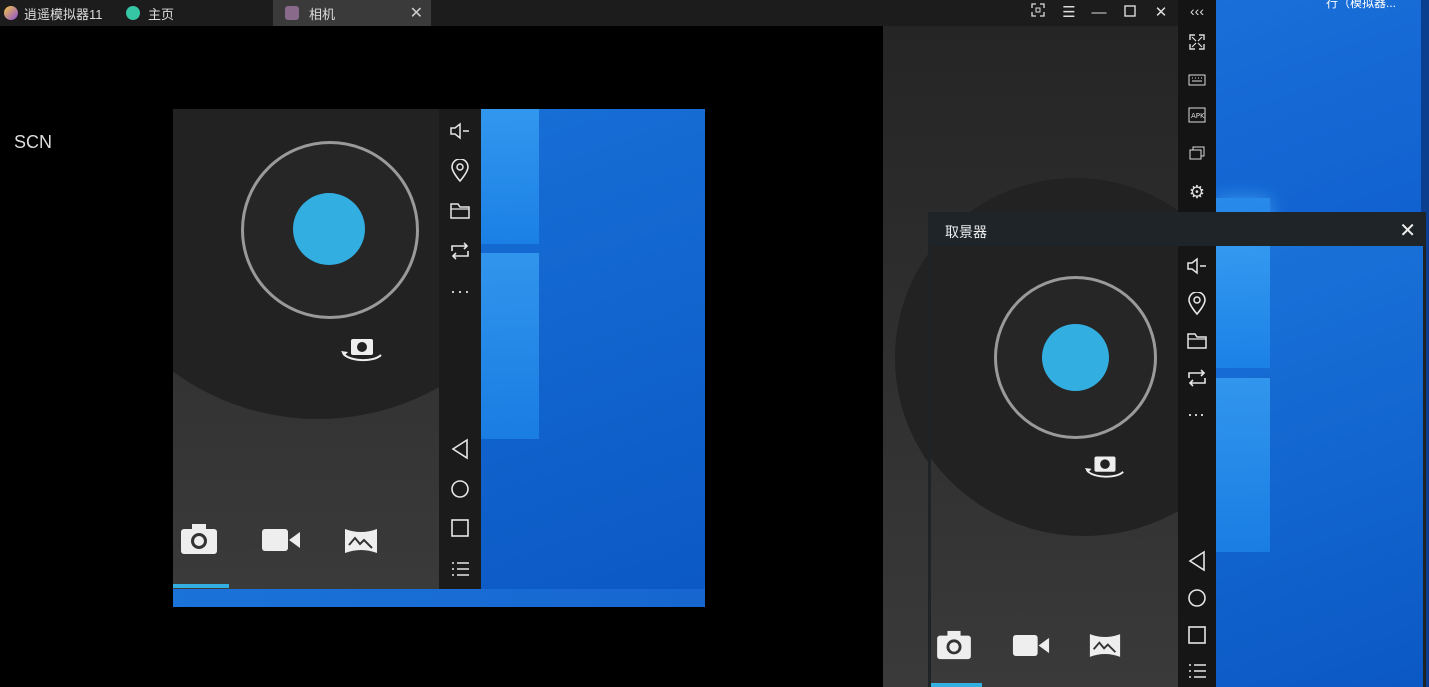  What do you see at coordinates (439, 598) in the screenshot?
I see `taskbar-strip` at bounding box center [439, 598].